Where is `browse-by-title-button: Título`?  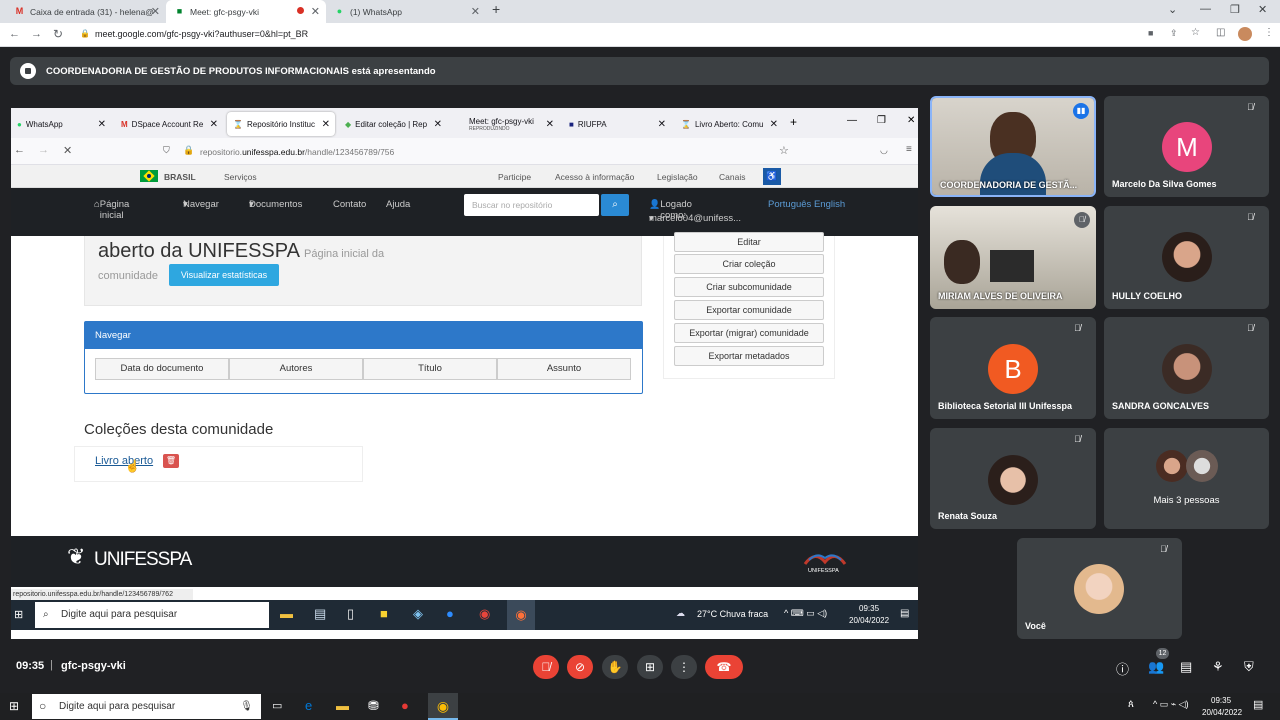
browse-by-title-button: Título is located at coordinates (430, 369).